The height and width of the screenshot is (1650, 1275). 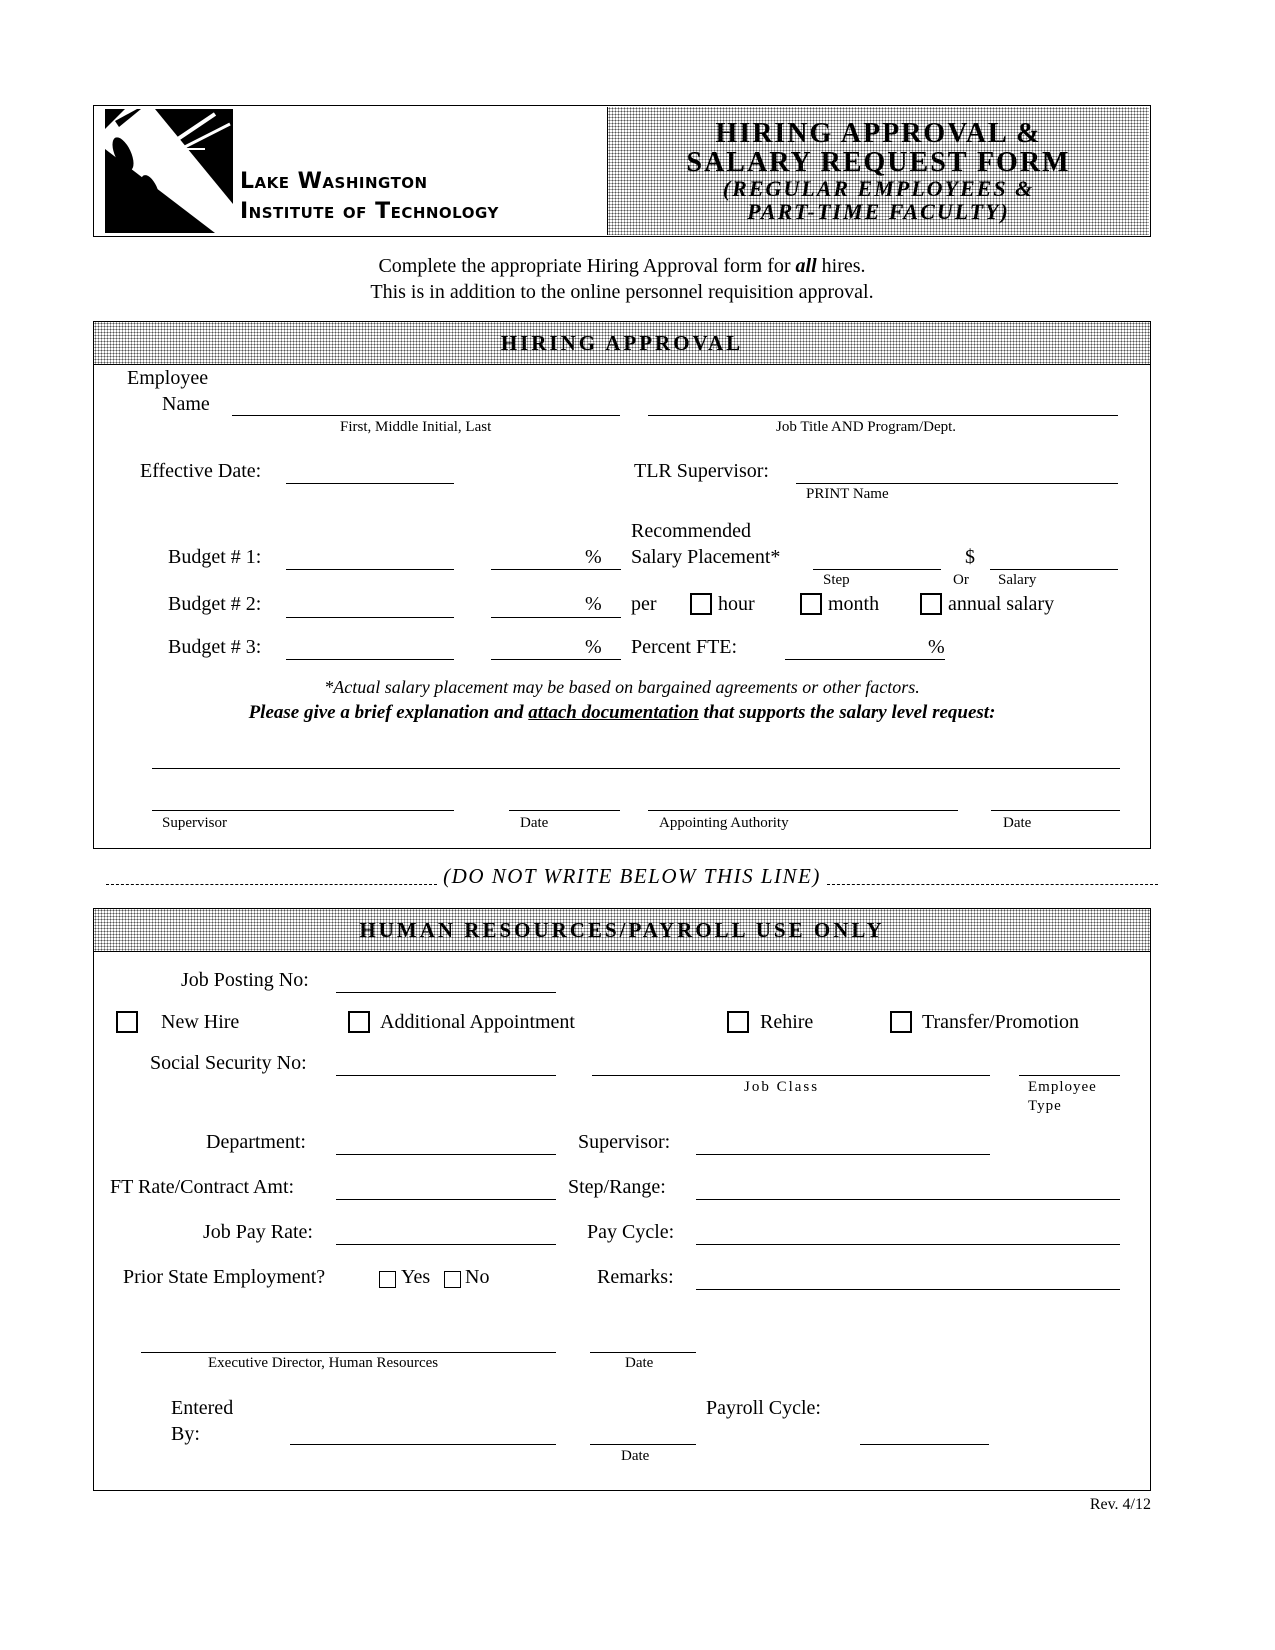 What do you see at coordinates (701, 471) in the screenshot?
I see `tlr-supervisor-label: TLR Supervisor:` at bounding box center [701, 471].